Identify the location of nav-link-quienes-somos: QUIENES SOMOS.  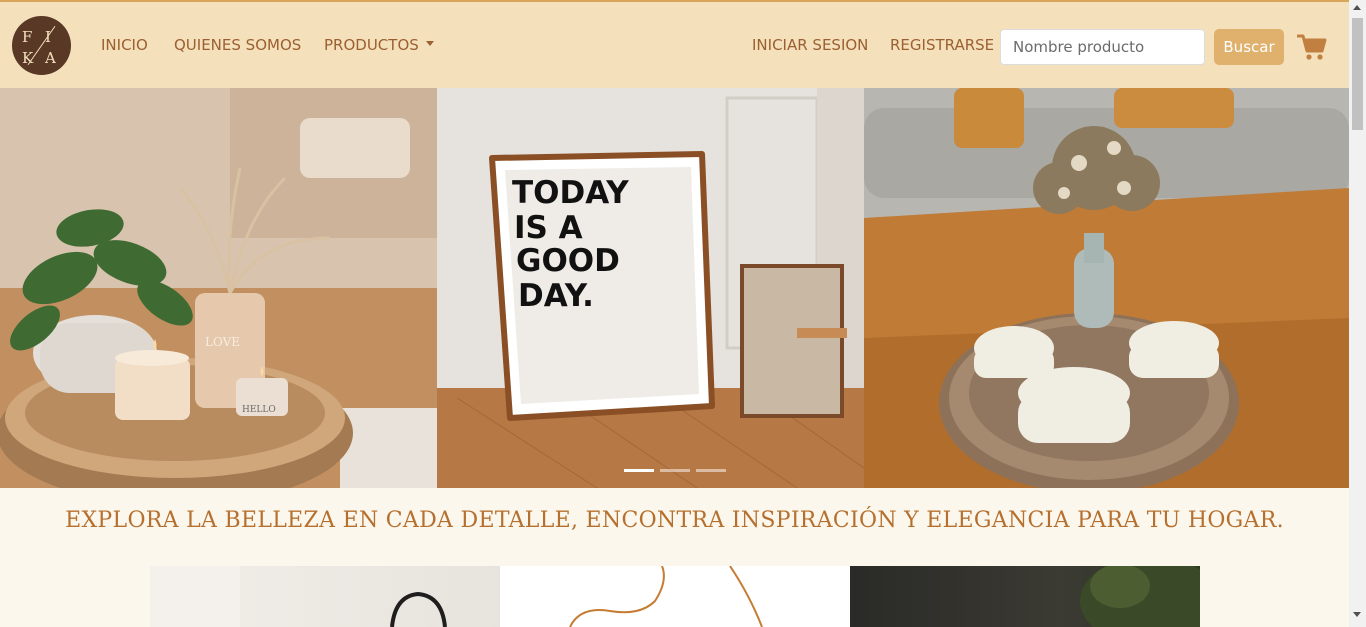
(237, 45).